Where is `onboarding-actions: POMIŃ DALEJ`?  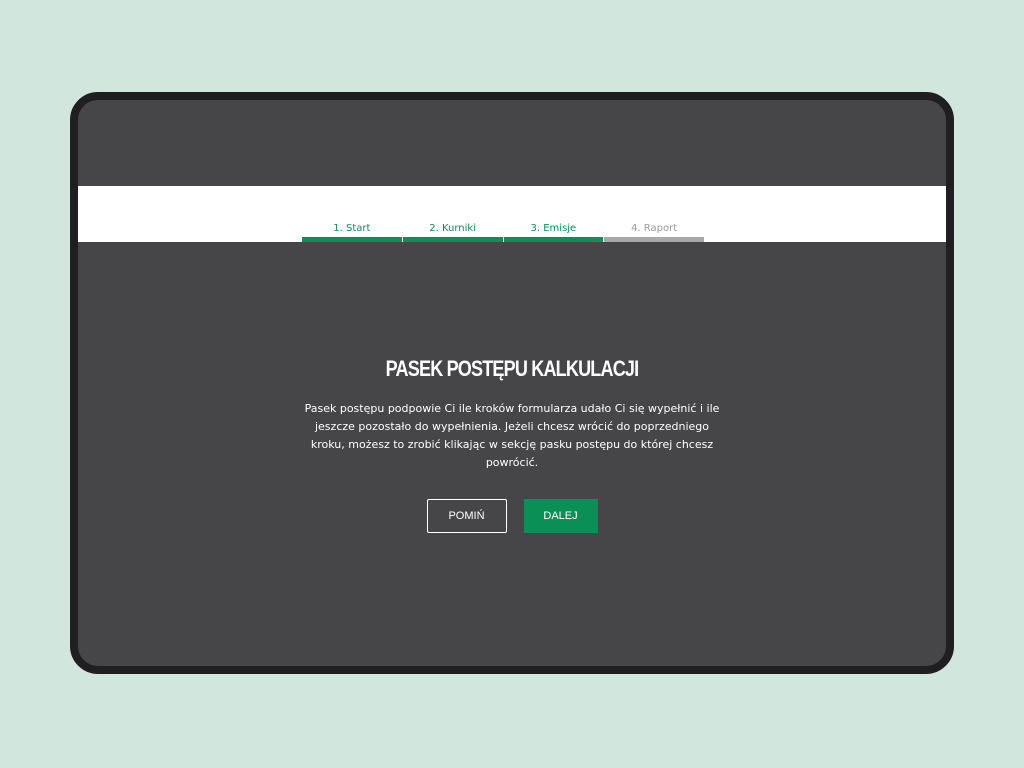
onboarding-actions: POMIŃ DALEJ is located at coordinates (512, 516).